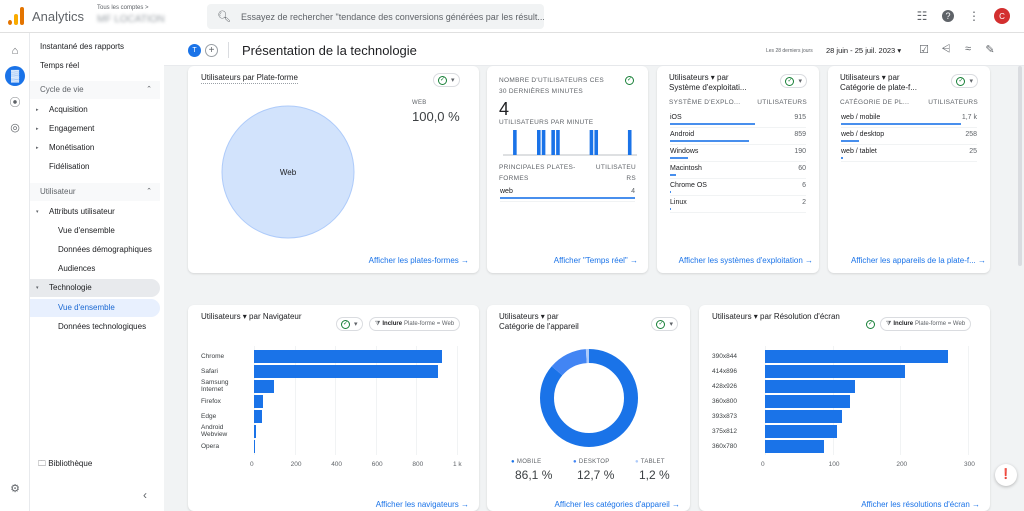 This screenshot has height=511, width=1024. What do you see at coordinates (863, 50) in the screenshot?
I see `date-range-picker: 28 juin - 25 juil. 2023 ▾` at bounding box center [863, 50].